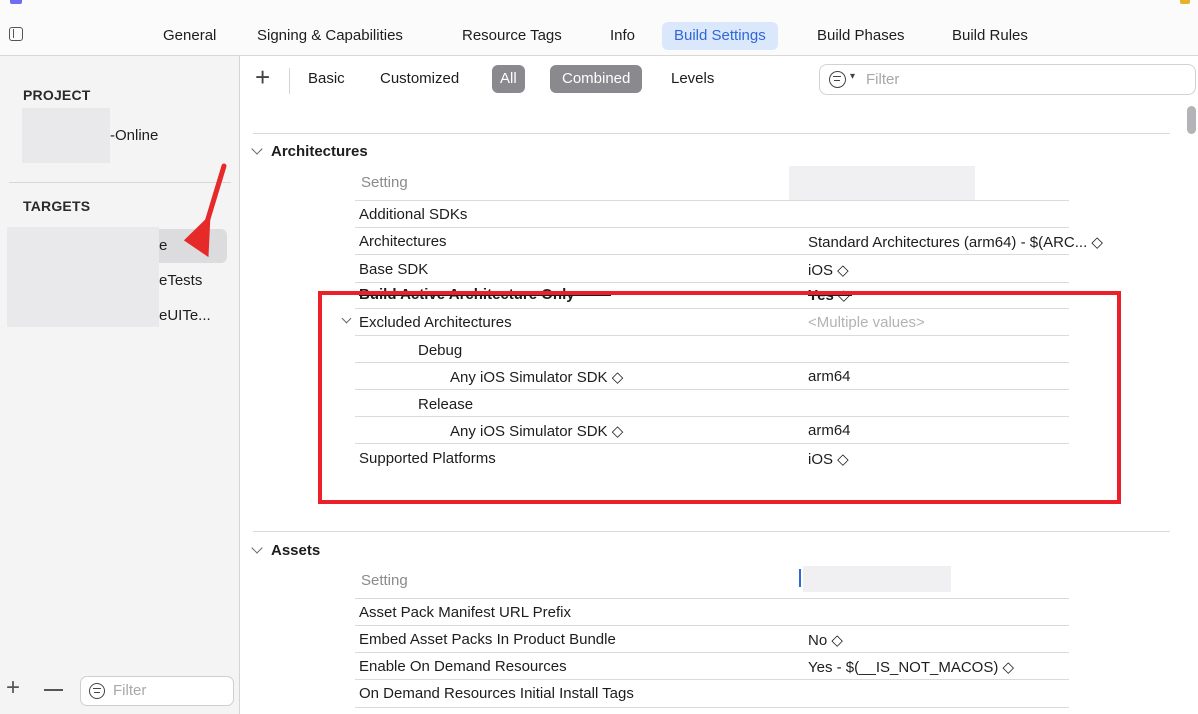 Image resolution: width=1198 pixels, height=714 pixels. What do you see at coordinates (990, 36) in the screenshot?
I see `tab-build-rules: Build Rules` at bounding box center [990, 36].